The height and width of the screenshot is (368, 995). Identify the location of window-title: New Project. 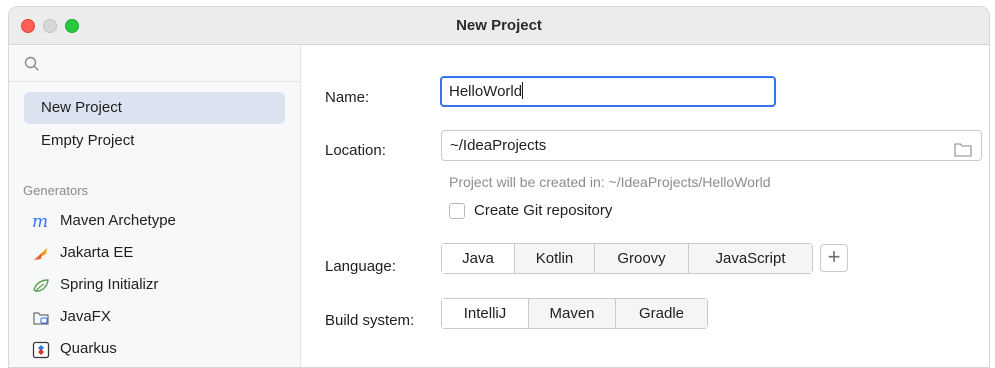
(499, 25).